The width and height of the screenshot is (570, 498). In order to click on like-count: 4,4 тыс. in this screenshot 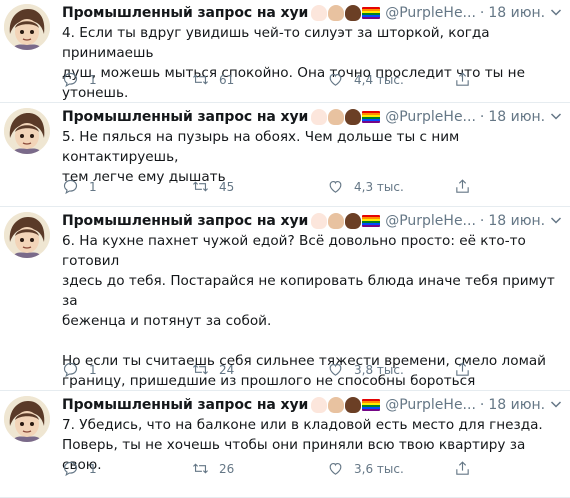, I will do `click(379, 79)`.